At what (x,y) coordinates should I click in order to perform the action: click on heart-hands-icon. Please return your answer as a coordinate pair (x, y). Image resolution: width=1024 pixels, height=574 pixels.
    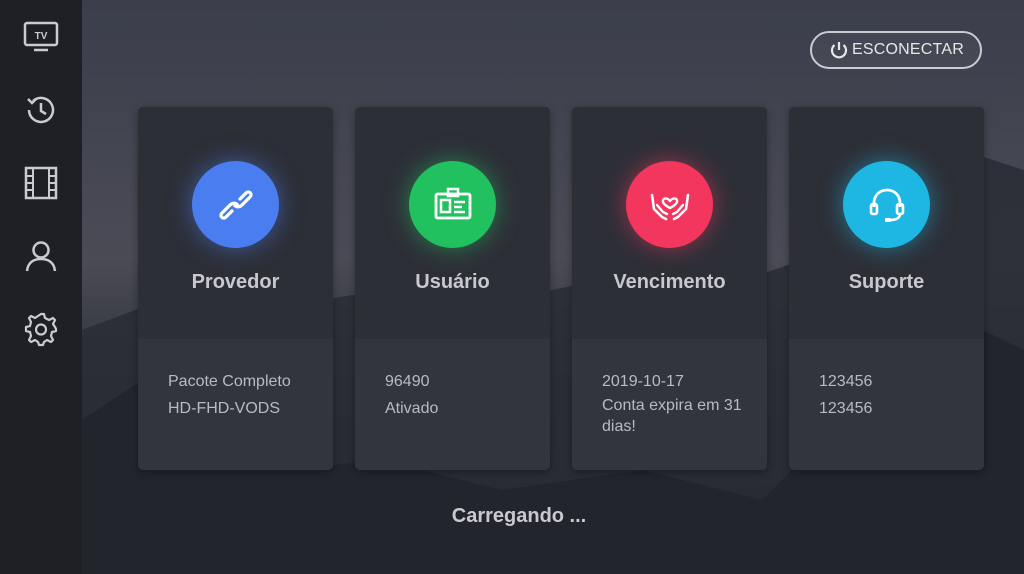
    Looking at the image, I should click on (669, 204).